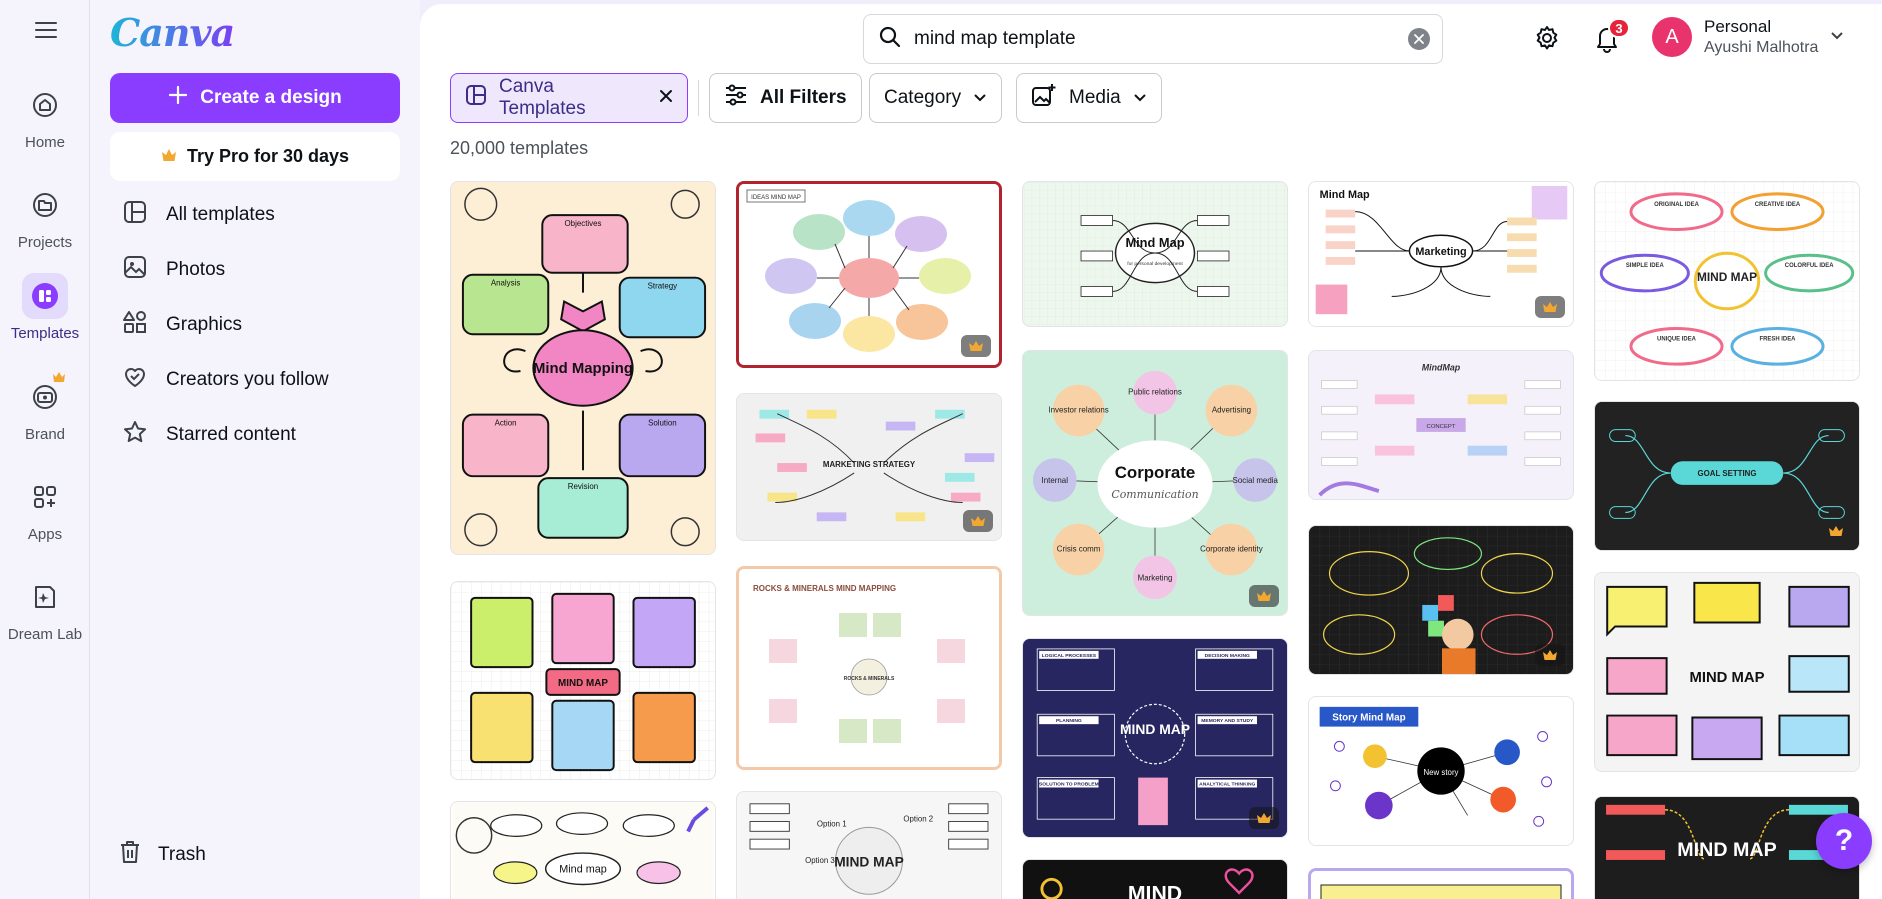  Describe the element at coordinates (1069, 656) in the screenshot. I see `svg-text: LOGICAL PROCESSES` at that location.